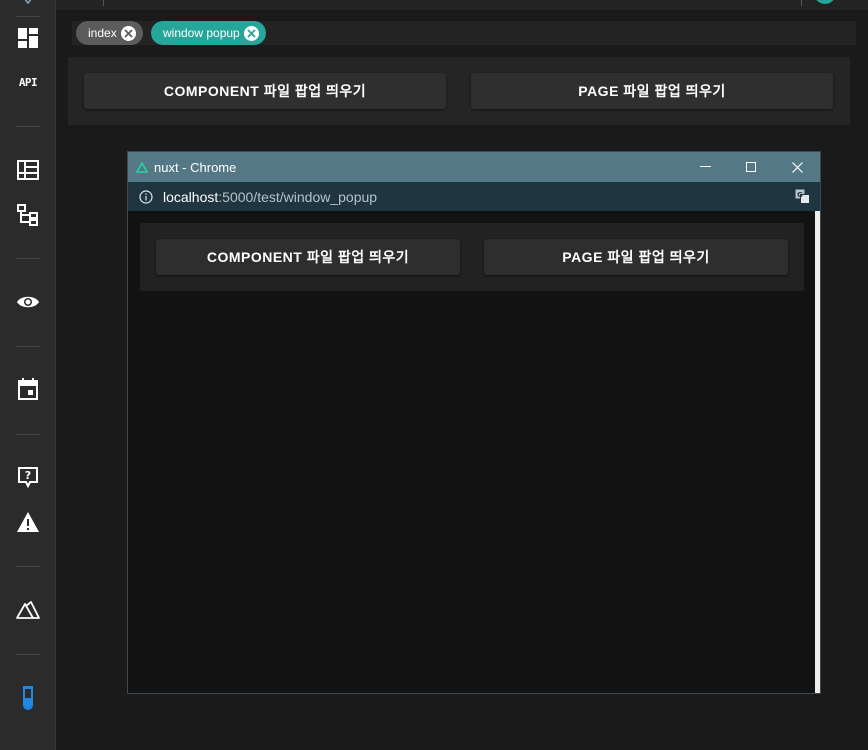  What do you see at coordinates (265, 91) in the screenshot?
I see `component-popup-button: COMPONENT 파일 팝업 띄우기` at bounding box center [265, 91].